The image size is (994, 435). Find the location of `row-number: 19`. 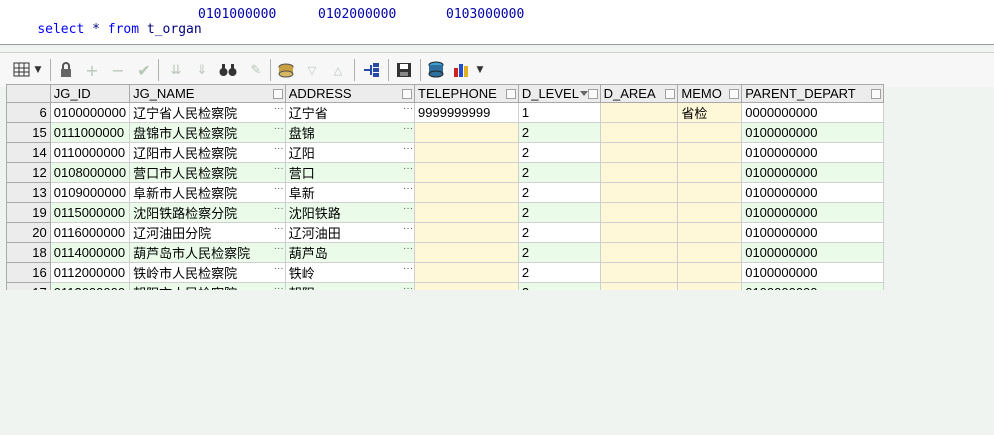

row-number: 19 is located at coordinates (28, 212).